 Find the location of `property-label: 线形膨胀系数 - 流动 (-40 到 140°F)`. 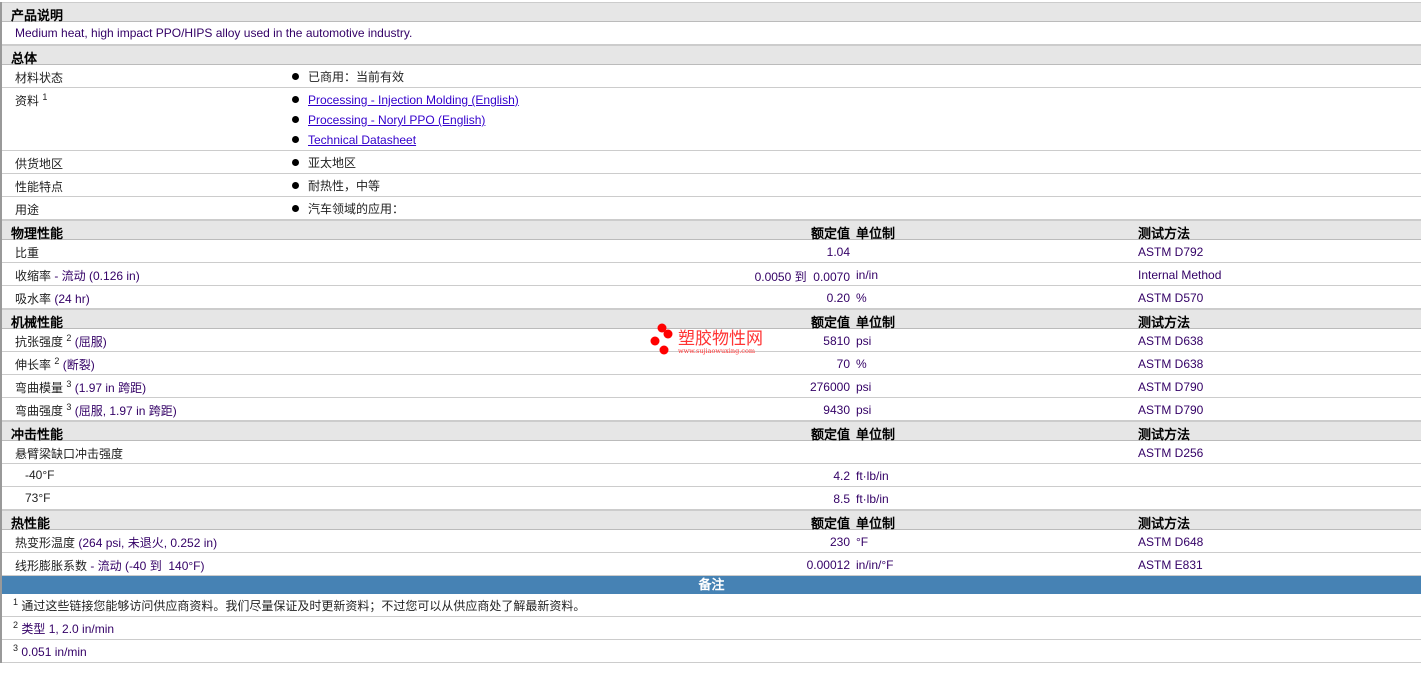

property-label: 线形膨胀系数 - 流动 (-40 到 140°F) is located at coordinates (110, 565).